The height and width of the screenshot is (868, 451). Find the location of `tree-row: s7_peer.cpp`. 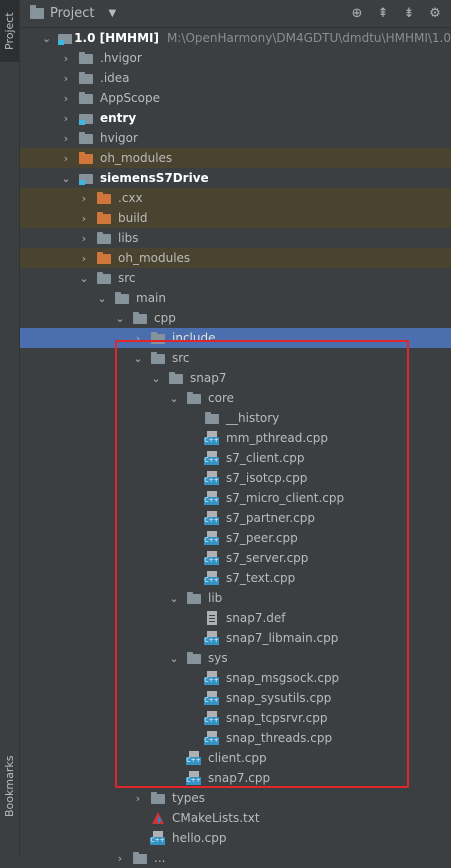

tree-row: s7_peer.cpp is located at coordinates (235, 538).